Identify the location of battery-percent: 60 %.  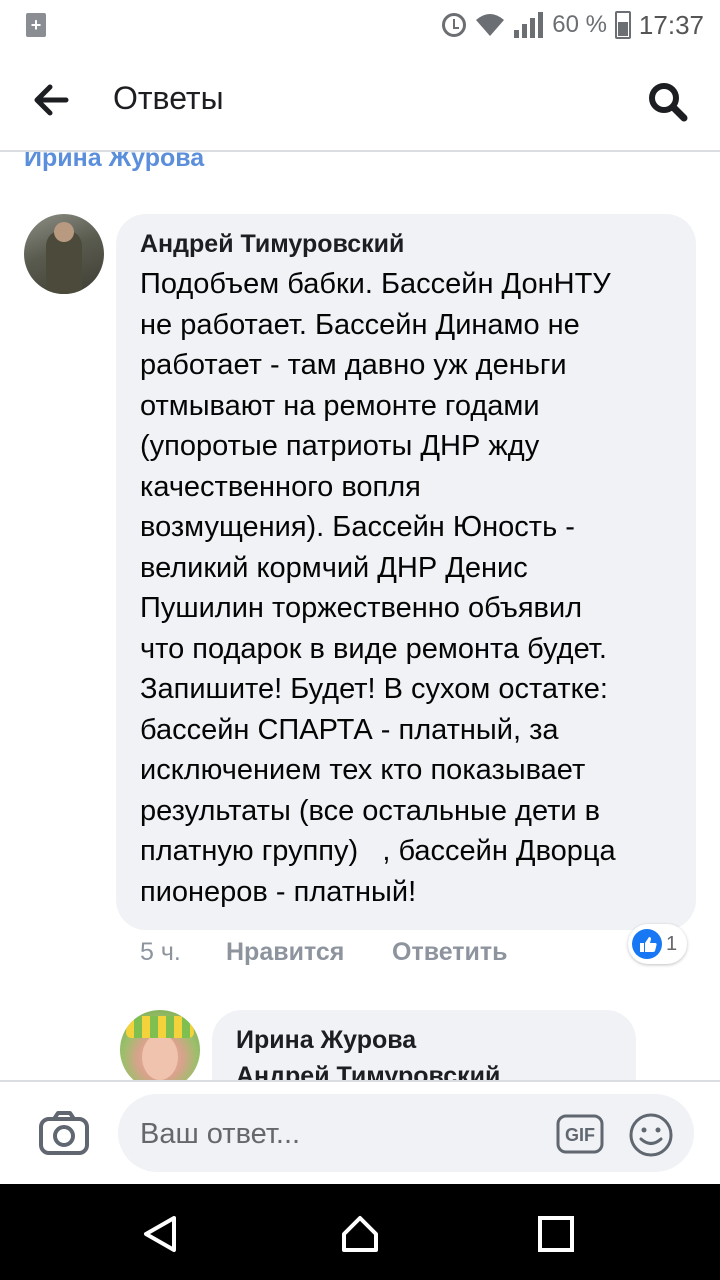
(579, 24).